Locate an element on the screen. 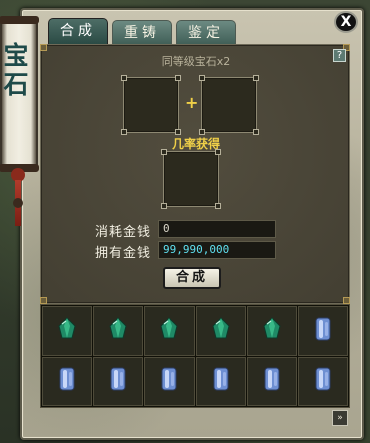 The width and height of the screenshot is (370, 443). next-page-button: » is located at coordinates (340, 418).